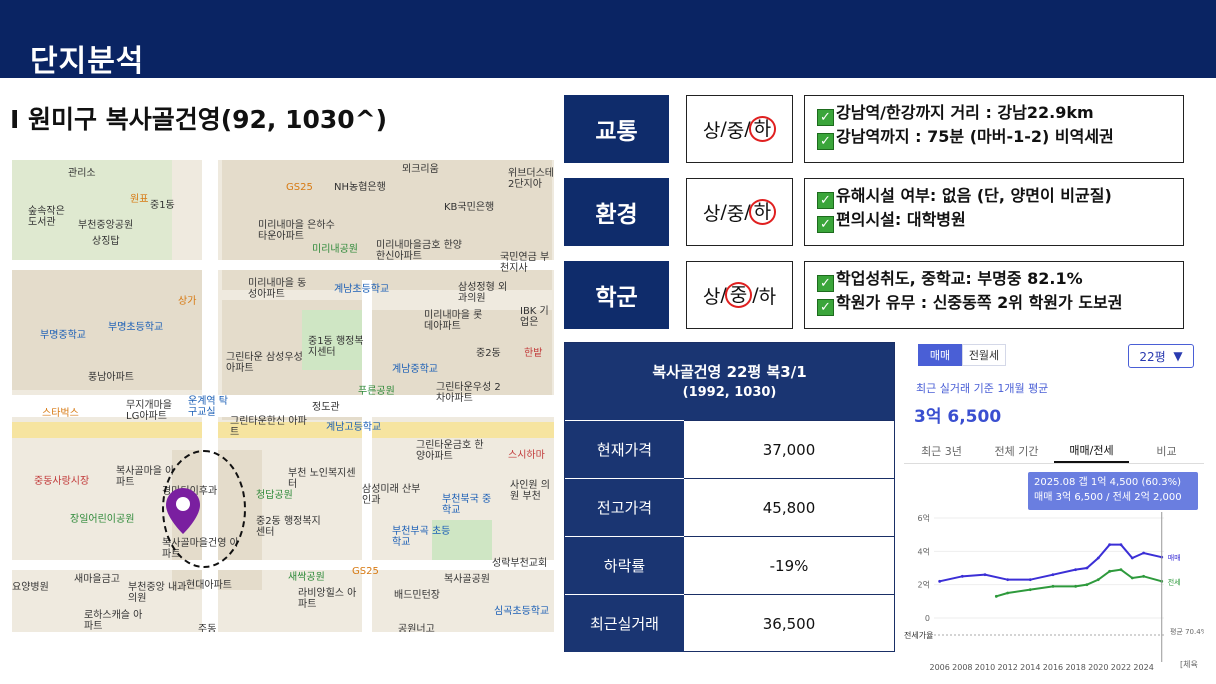 The width and height of the screenshot is (1216, 684). I want to click on map-label: 부천 노인복지센터, so click(322, 479).